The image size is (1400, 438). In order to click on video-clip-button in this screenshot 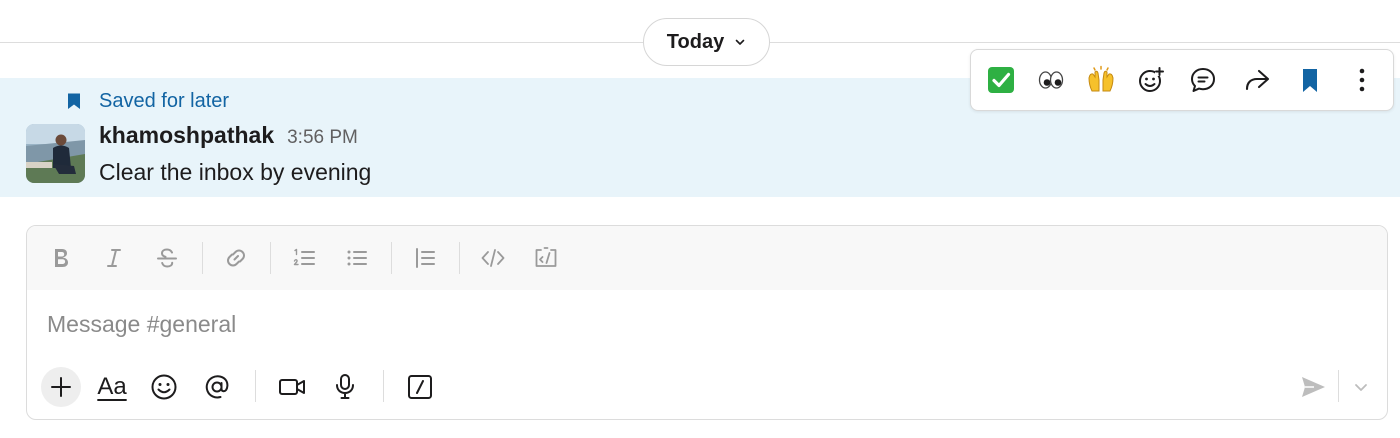, I will do `click(292, 387)`.